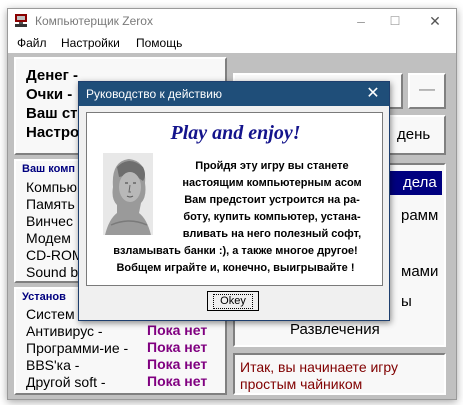  Describe the element at coordinates (177, 330) in the screenshot. I see `software-value-antivirus: Пока нет` at that location.